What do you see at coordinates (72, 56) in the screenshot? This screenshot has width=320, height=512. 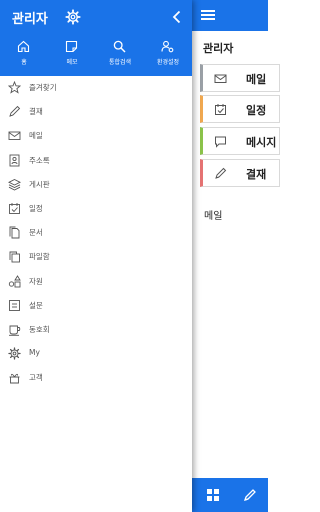 I see `quick-memo-button: 메모` at bounding box center [72, 56].